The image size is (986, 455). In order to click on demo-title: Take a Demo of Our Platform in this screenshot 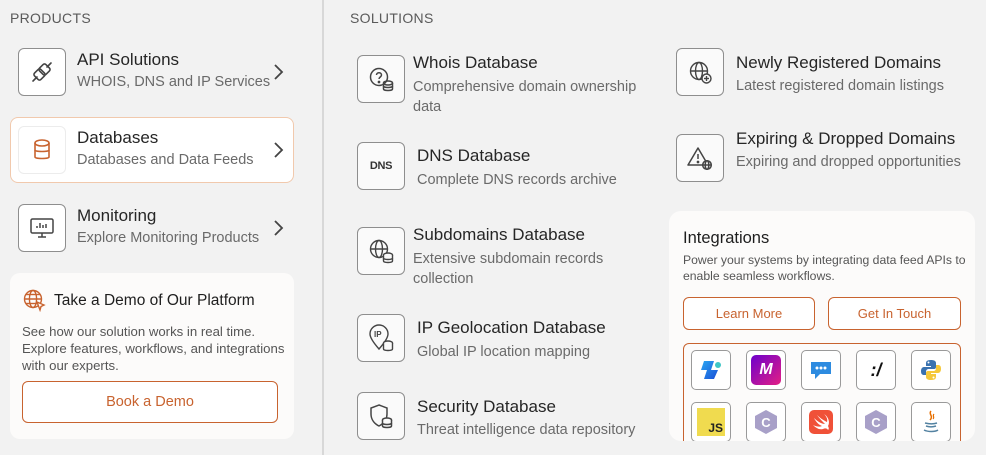, I will do `click(154, 300)`.